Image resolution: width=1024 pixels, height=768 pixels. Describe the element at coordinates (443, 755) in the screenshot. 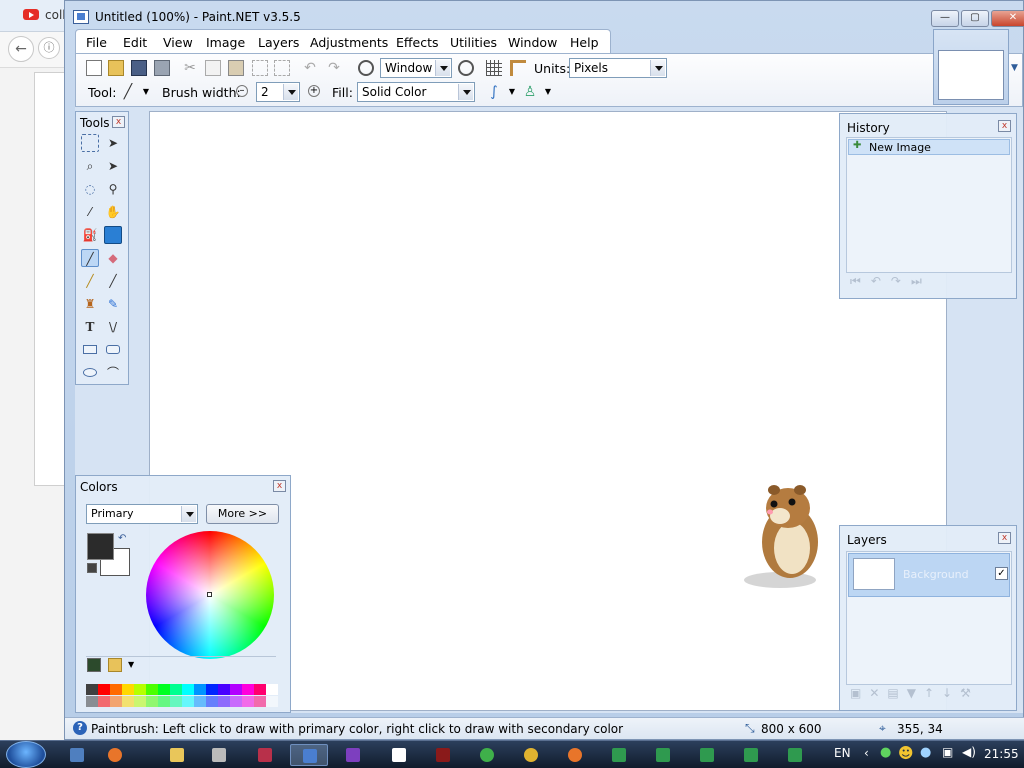

I see `taskbar-item-app4` at that location.